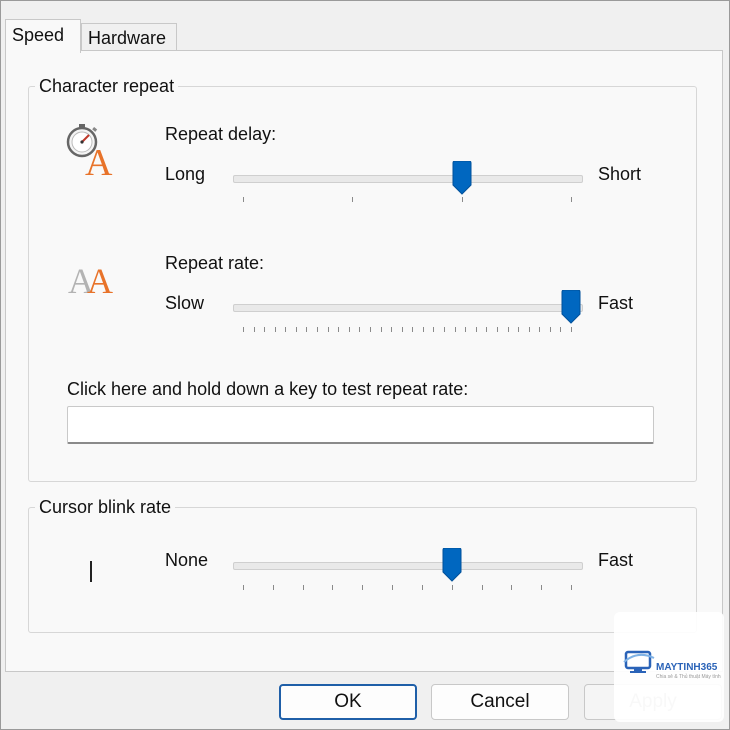 The image size is (730, 730). Describe the element at coordinates (360, 425) in the screenshot. I see `test-repeat-rate-input` at that location.